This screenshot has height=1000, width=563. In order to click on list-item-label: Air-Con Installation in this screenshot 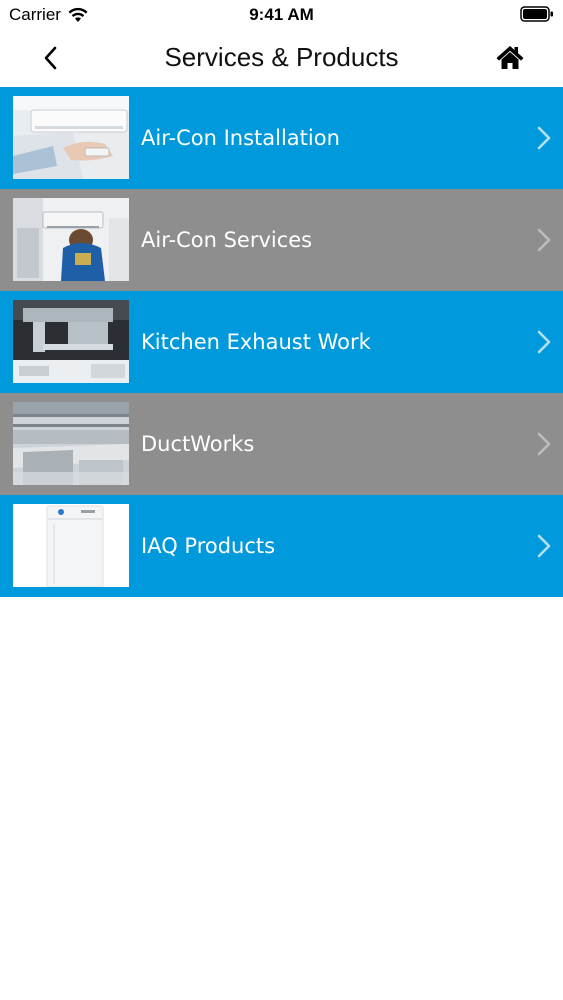, I will do `click(240, 138)`.